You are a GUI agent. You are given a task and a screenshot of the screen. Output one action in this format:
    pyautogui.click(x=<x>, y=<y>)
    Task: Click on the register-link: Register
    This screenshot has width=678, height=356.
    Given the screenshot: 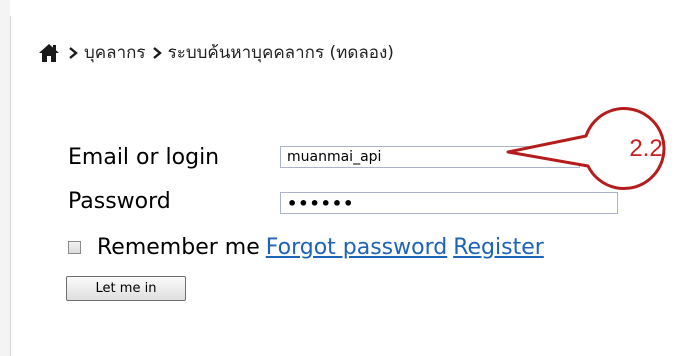 What is the action you would take?
    pyautogui.click(x=498, y=247)
    